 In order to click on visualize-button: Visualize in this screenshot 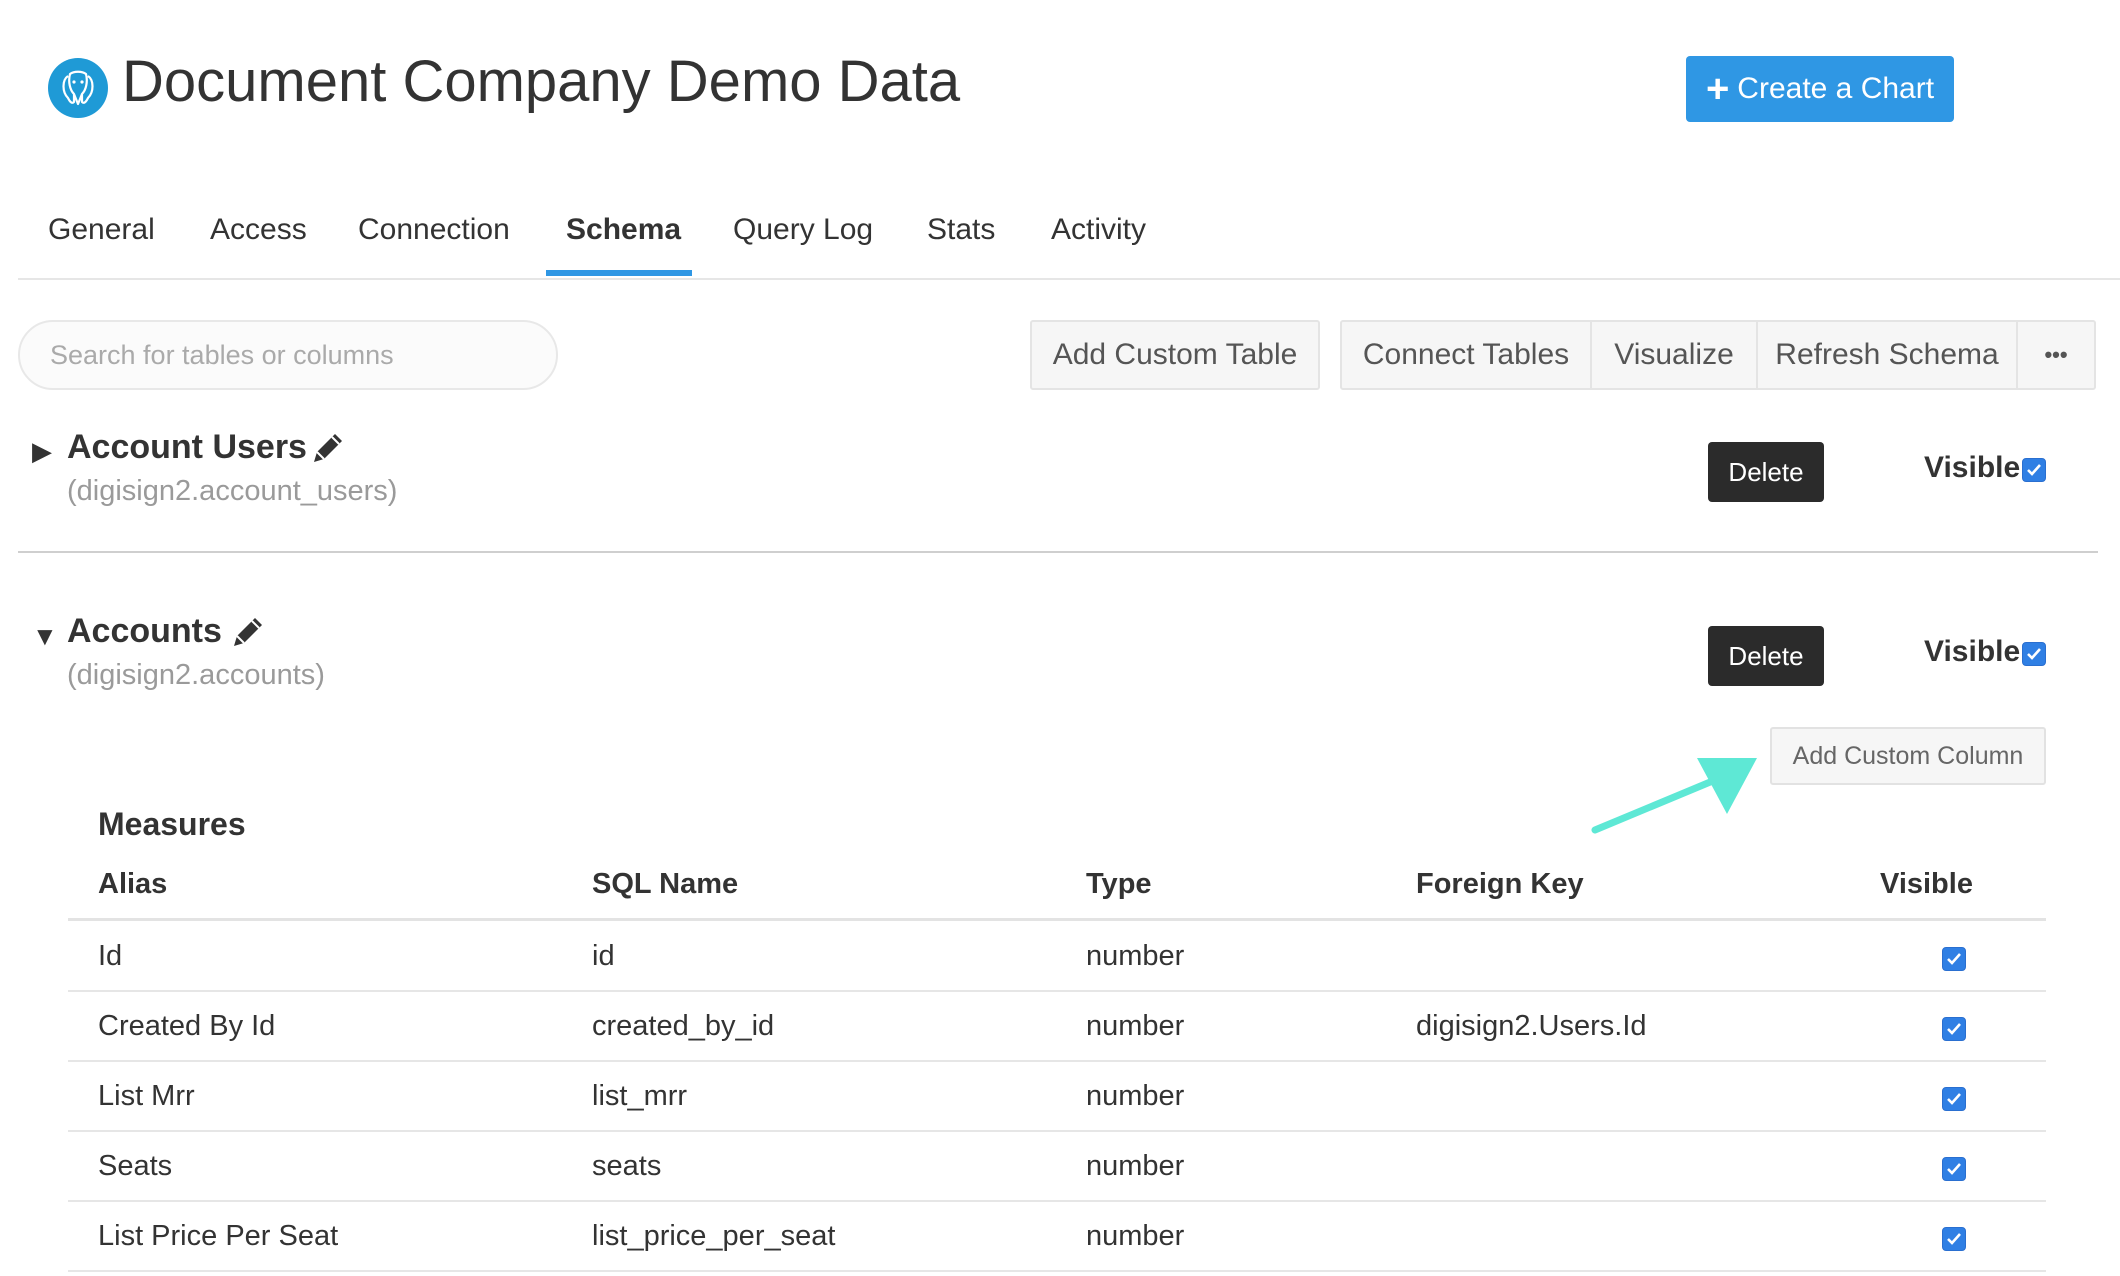, I will do `click(1674, 355)`.